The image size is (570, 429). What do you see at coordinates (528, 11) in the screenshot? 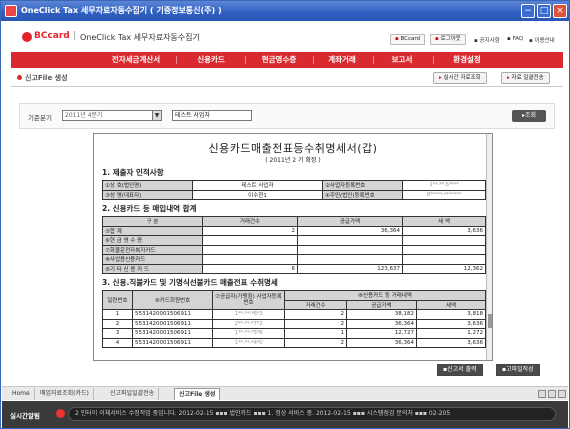
I see `minimize-button: −` at bounding box center [528, 11].